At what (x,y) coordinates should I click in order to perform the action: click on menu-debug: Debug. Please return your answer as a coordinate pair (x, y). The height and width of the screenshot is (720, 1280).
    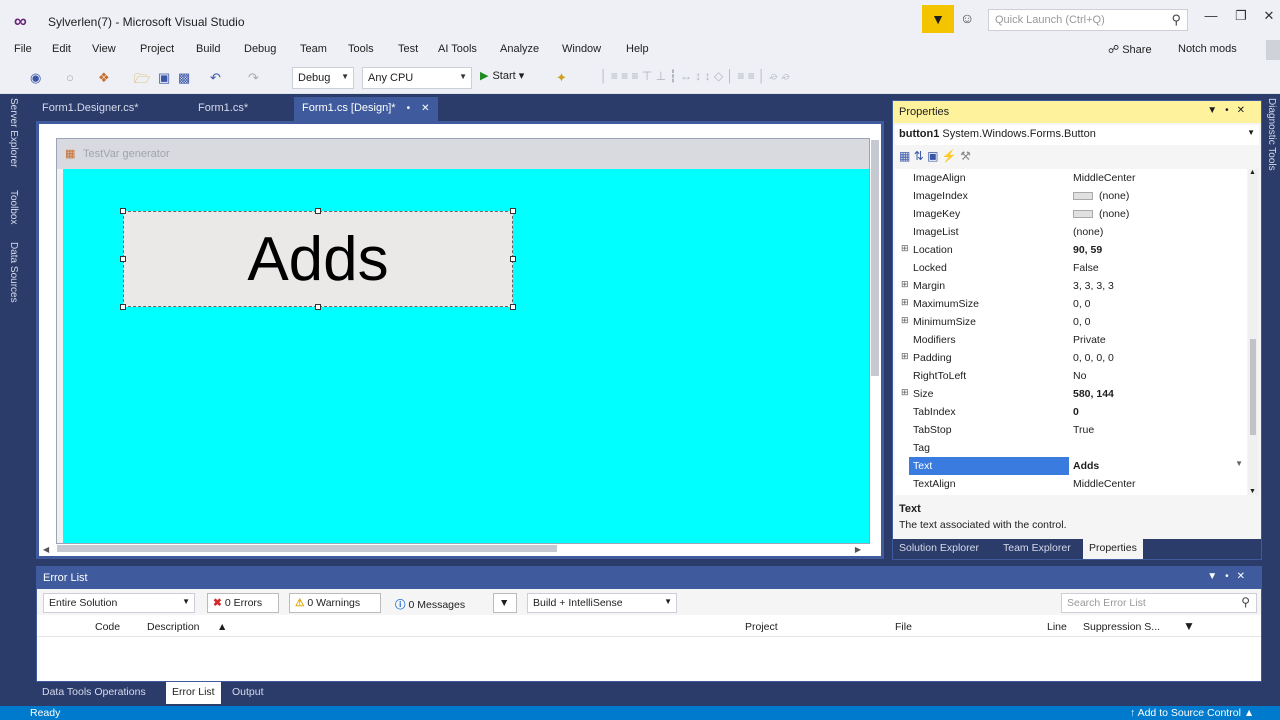
    Looking at the image, I should click on (260, 49).